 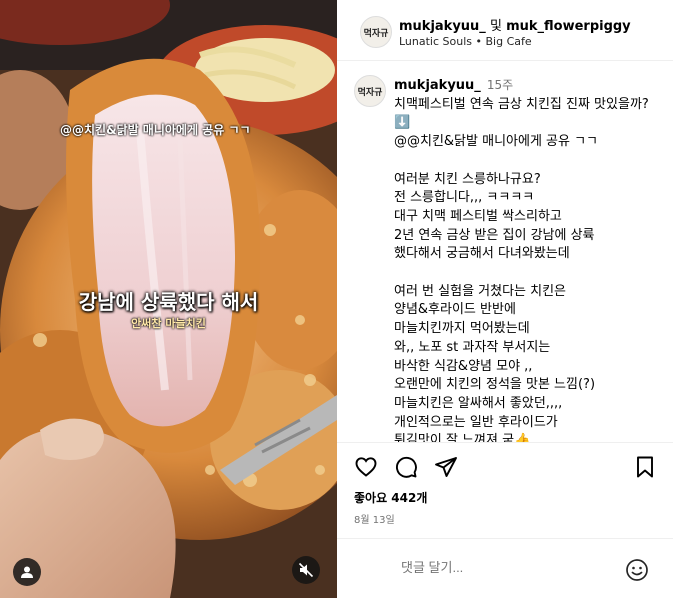 I want to click on save-button, so click(x=645, y=467).